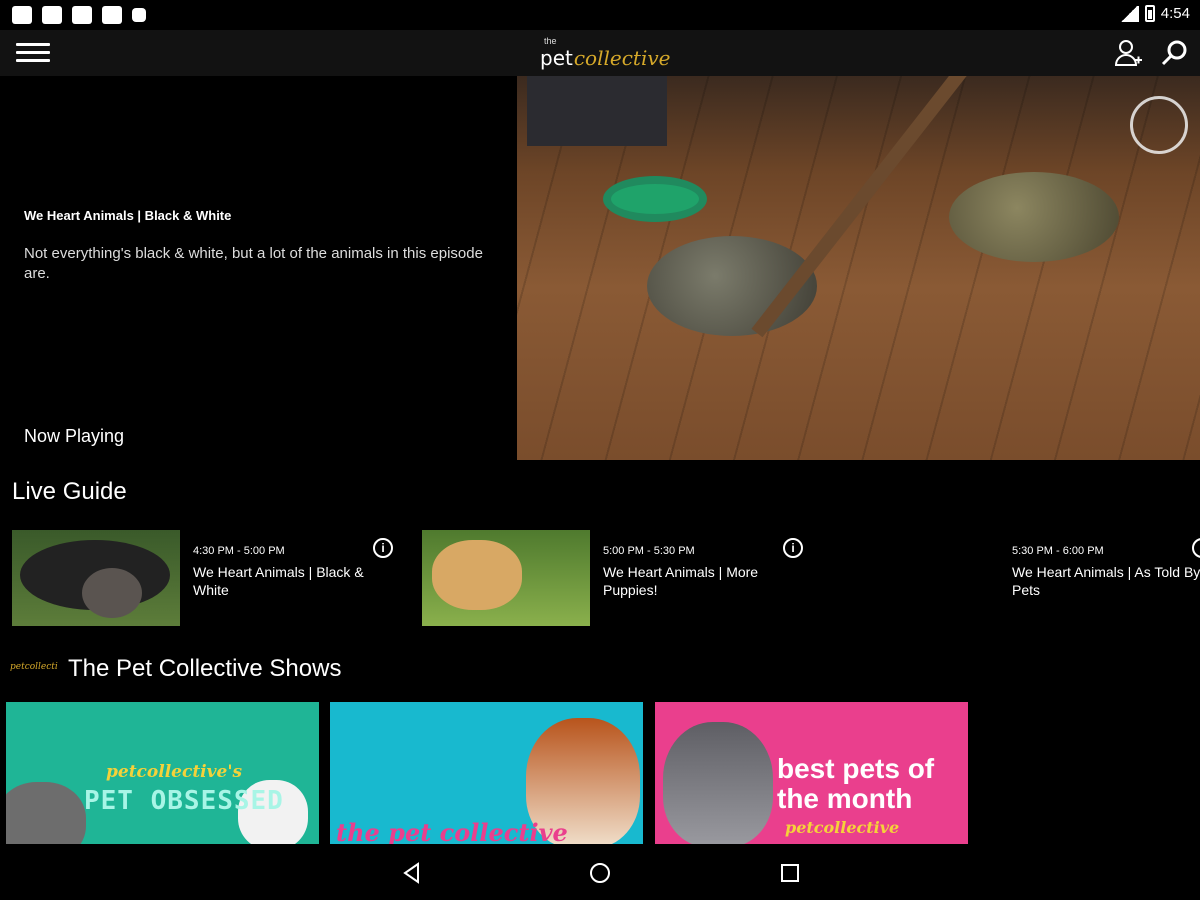 Image resolution: width=1200 pixels, height=900 pixels. I want to click on android-icon, so click(139, 15).